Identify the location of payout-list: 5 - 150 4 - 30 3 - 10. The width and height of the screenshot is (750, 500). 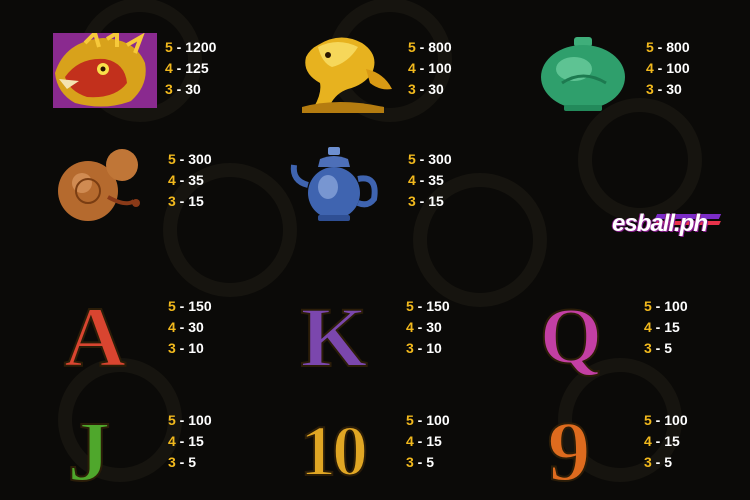
(190, 327).